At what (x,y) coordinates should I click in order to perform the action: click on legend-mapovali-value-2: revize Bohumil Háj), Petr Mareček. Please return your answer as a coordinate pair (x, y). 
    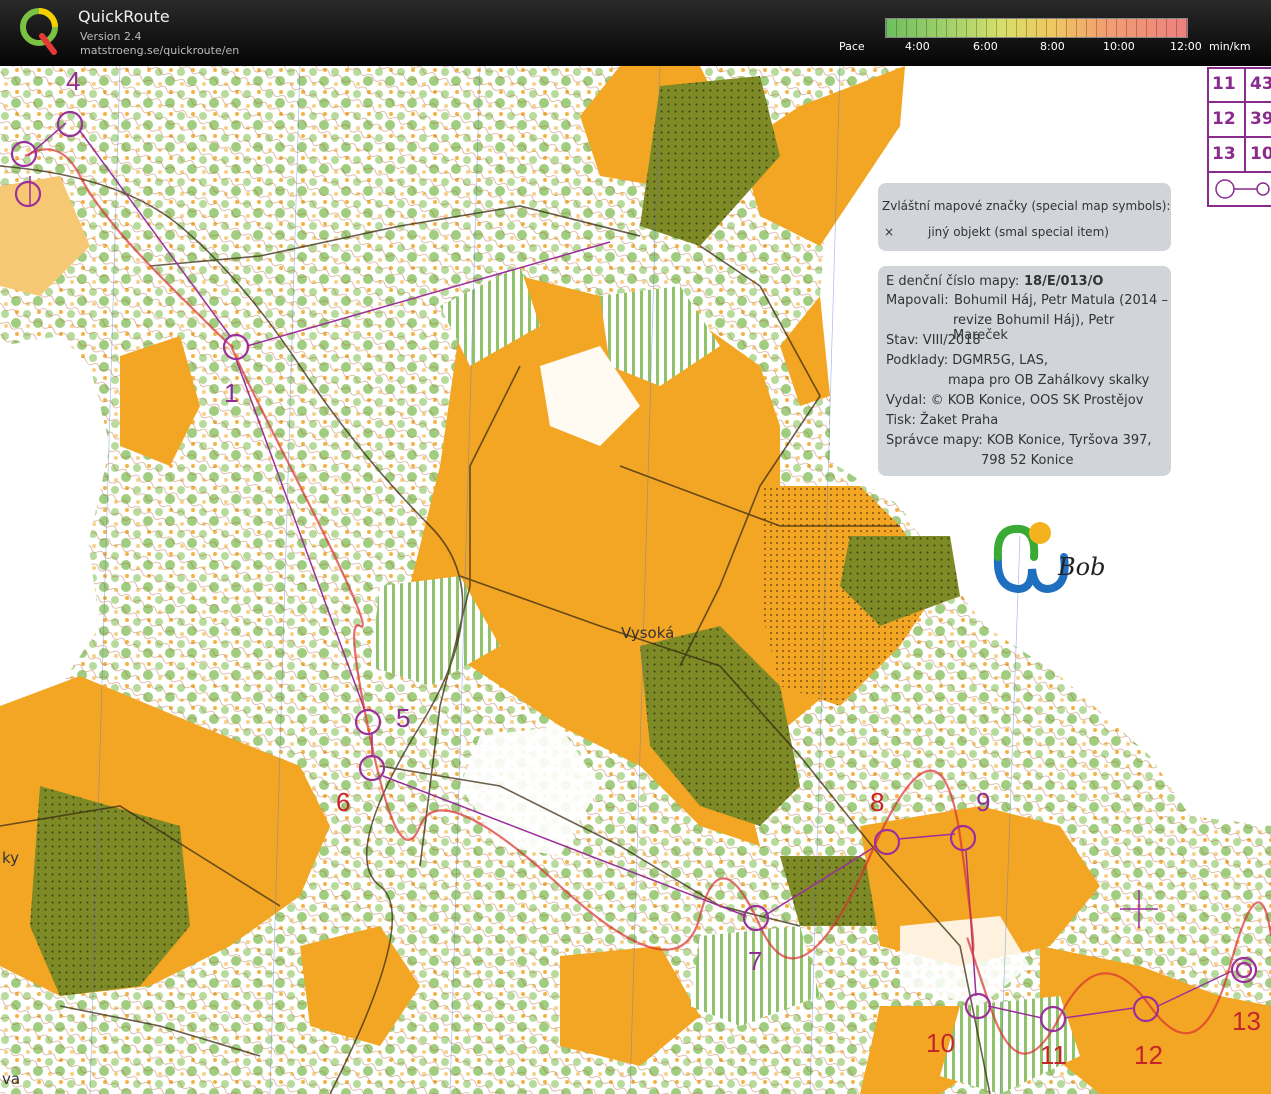
    Looking at the image, I should click on (1034, 328).